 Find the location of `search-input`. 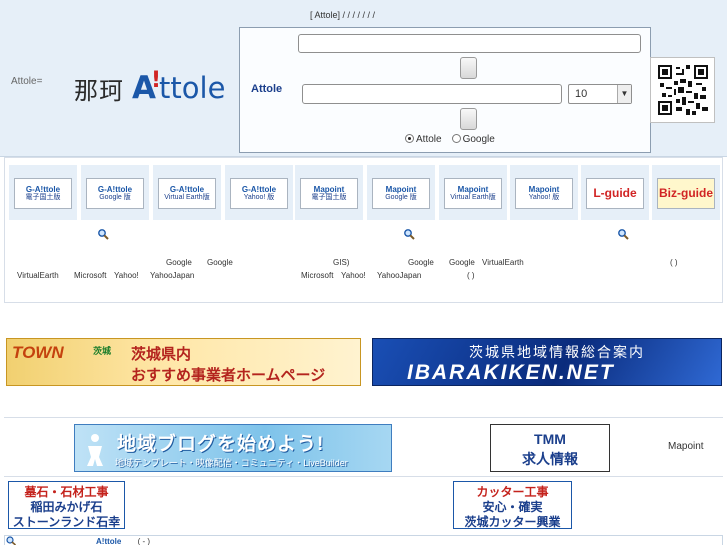

search-input is located at coordinates (432, 94).